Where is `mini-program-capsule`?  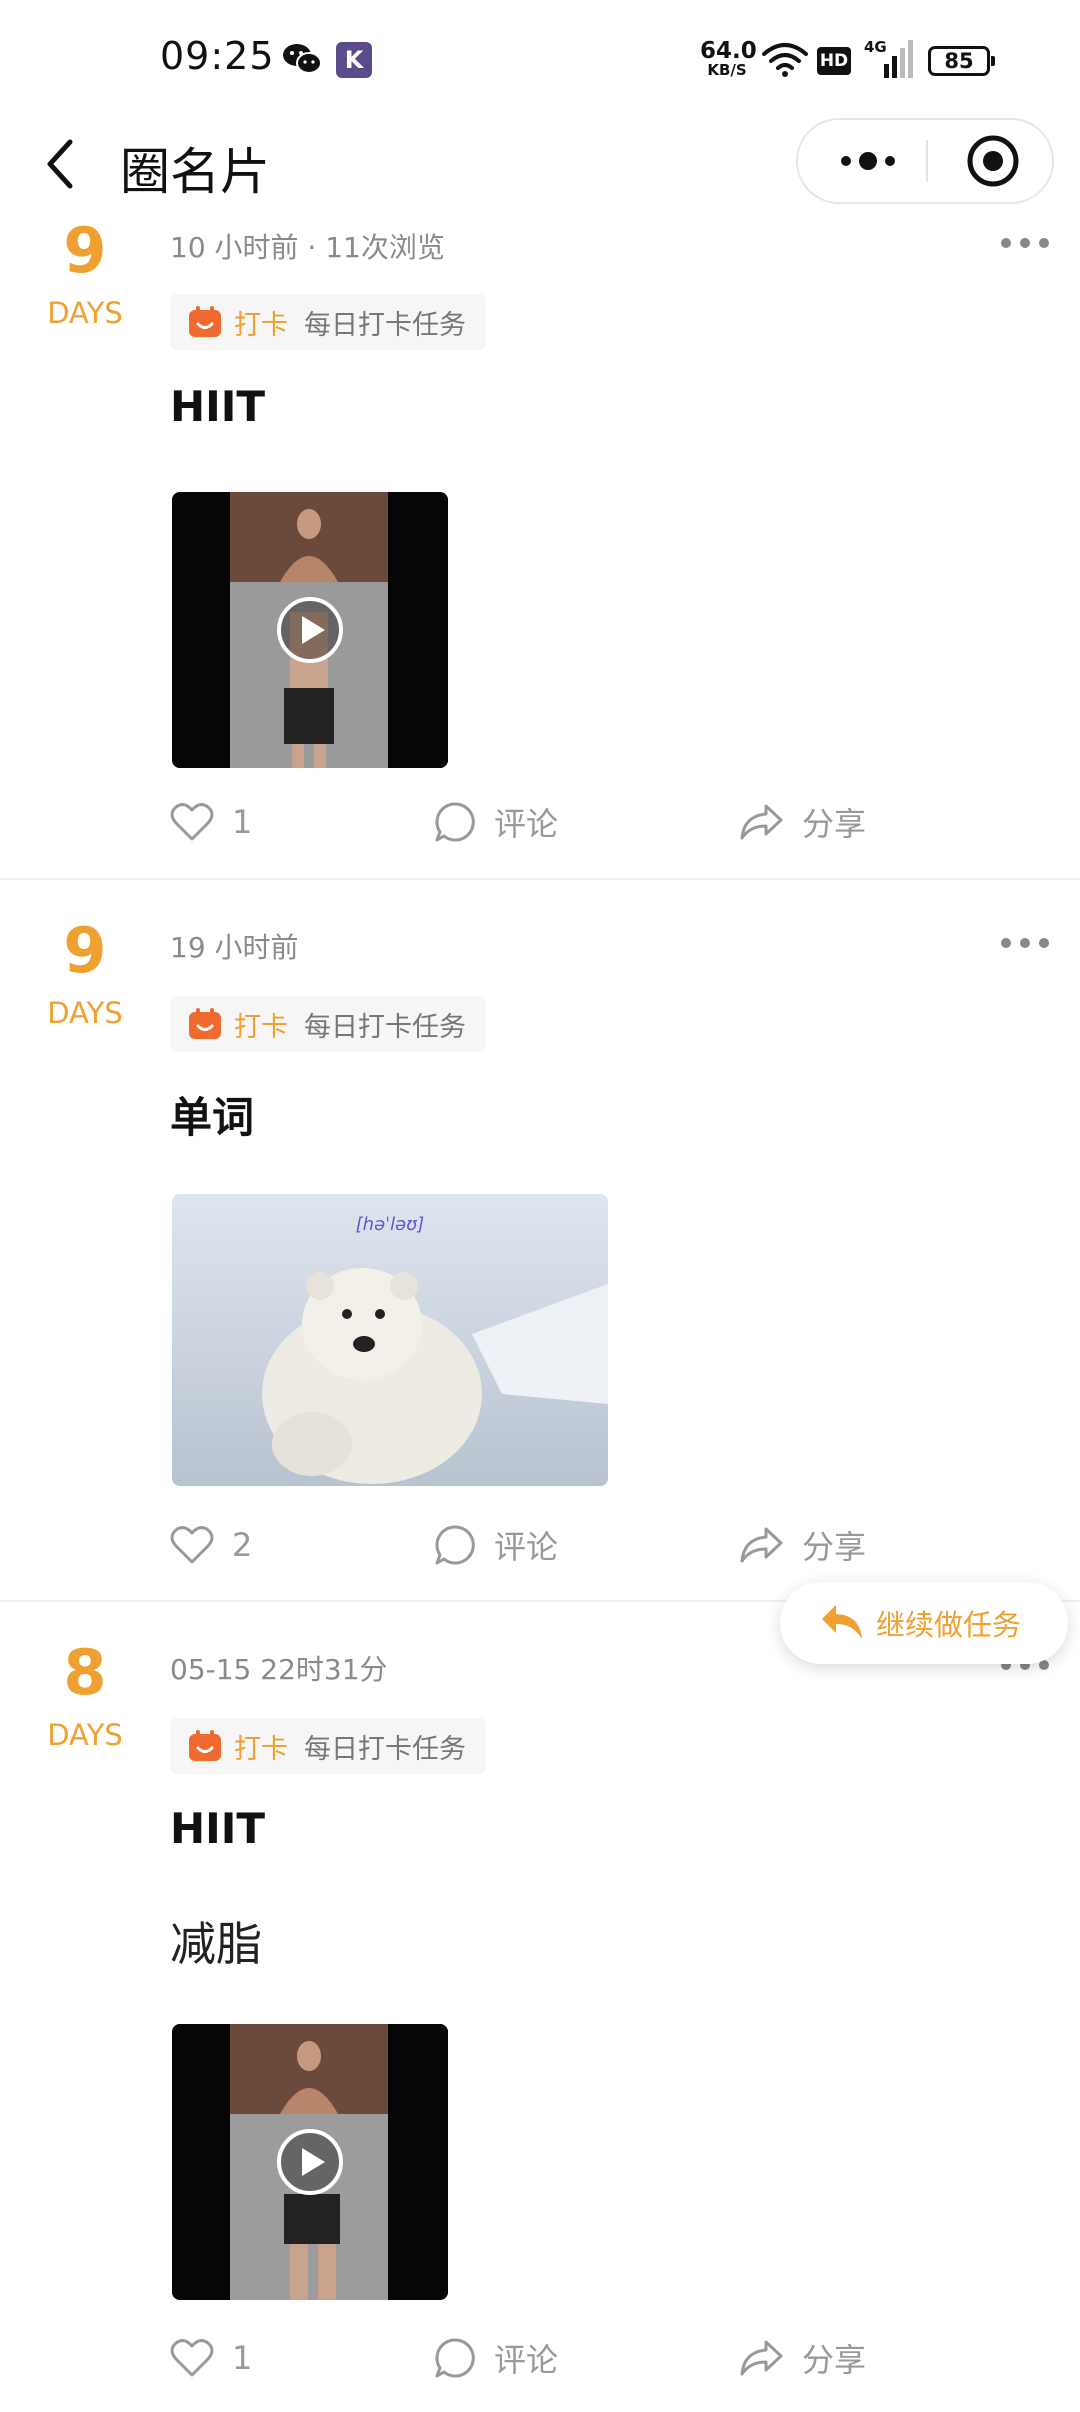 mini-program-capsule is located at coordinates (925, 161).